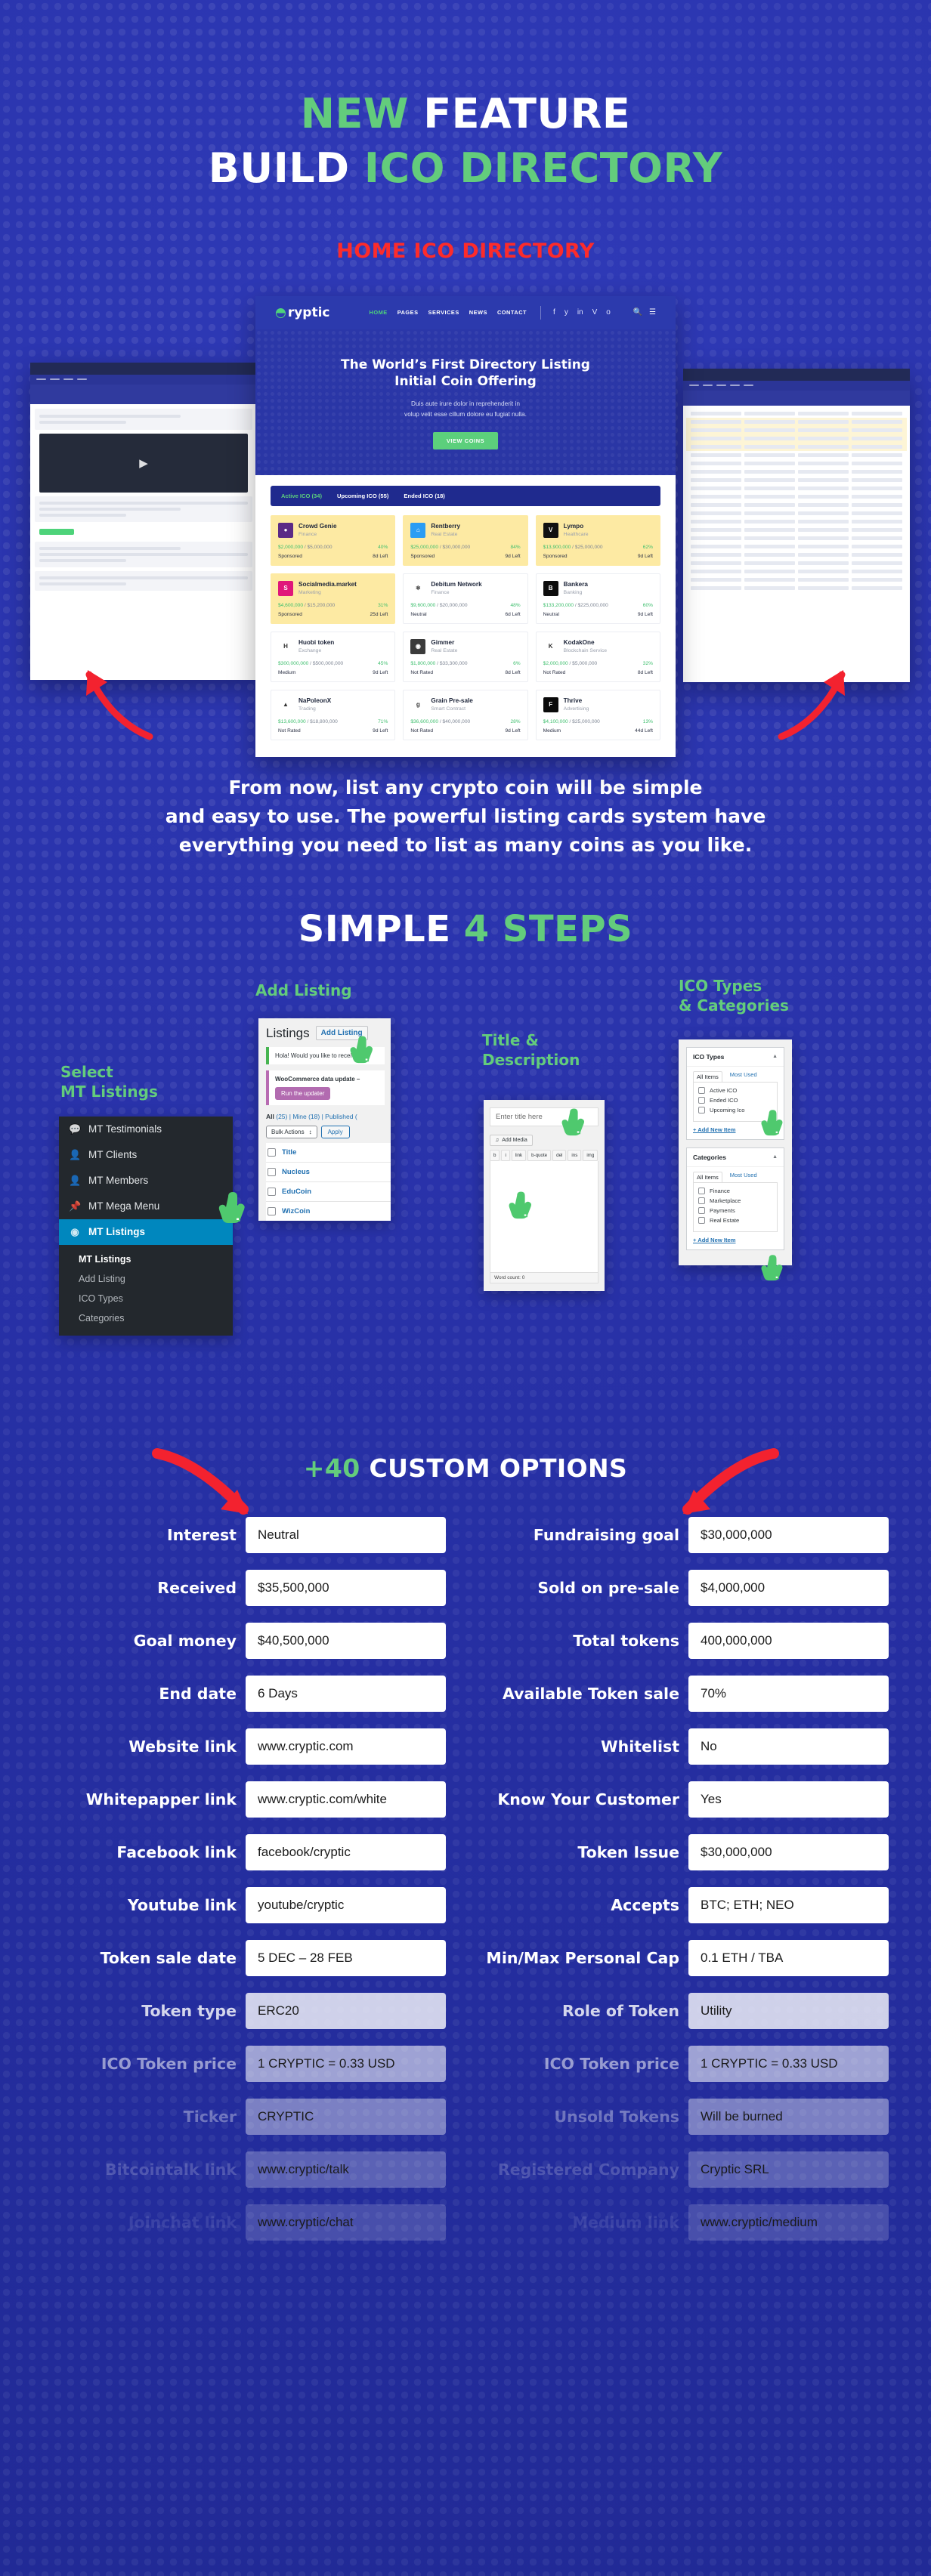 This screenshot has height=2576, width=931. Describe the element at coordinates (735, 1220) in the screenshot. I see `checkbox-row-real-estate: Real Estate` at that location.